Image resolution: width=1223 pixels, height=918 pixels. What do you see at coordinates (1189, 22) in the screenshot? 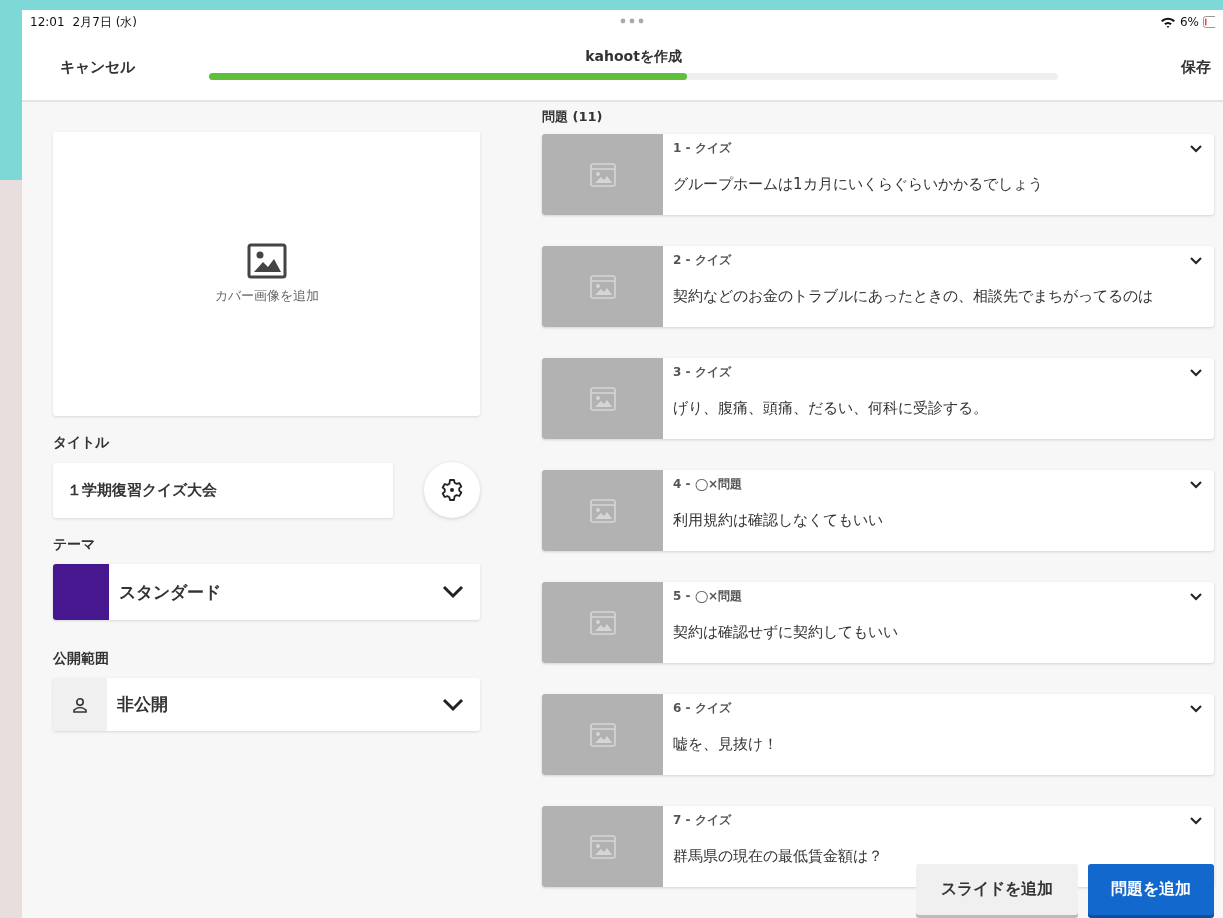
I see `battery-percent: 6%` at bounding box center [1189, 22].